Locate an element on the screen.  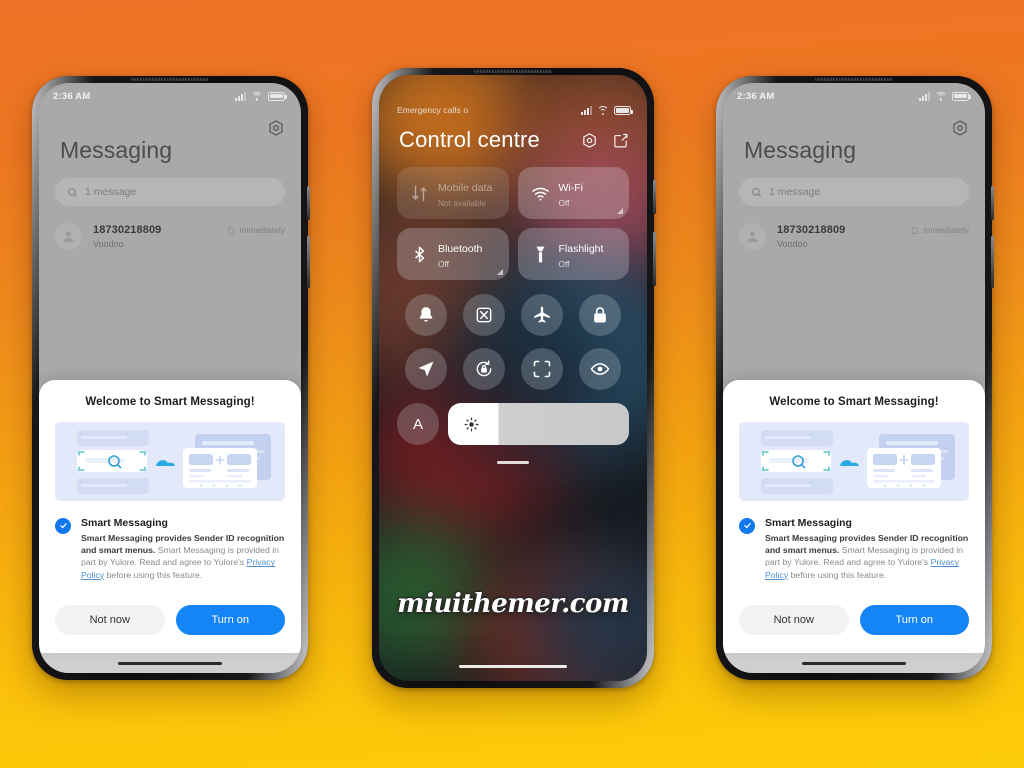
bluetooth-icon is located at coordinates (419, 254).